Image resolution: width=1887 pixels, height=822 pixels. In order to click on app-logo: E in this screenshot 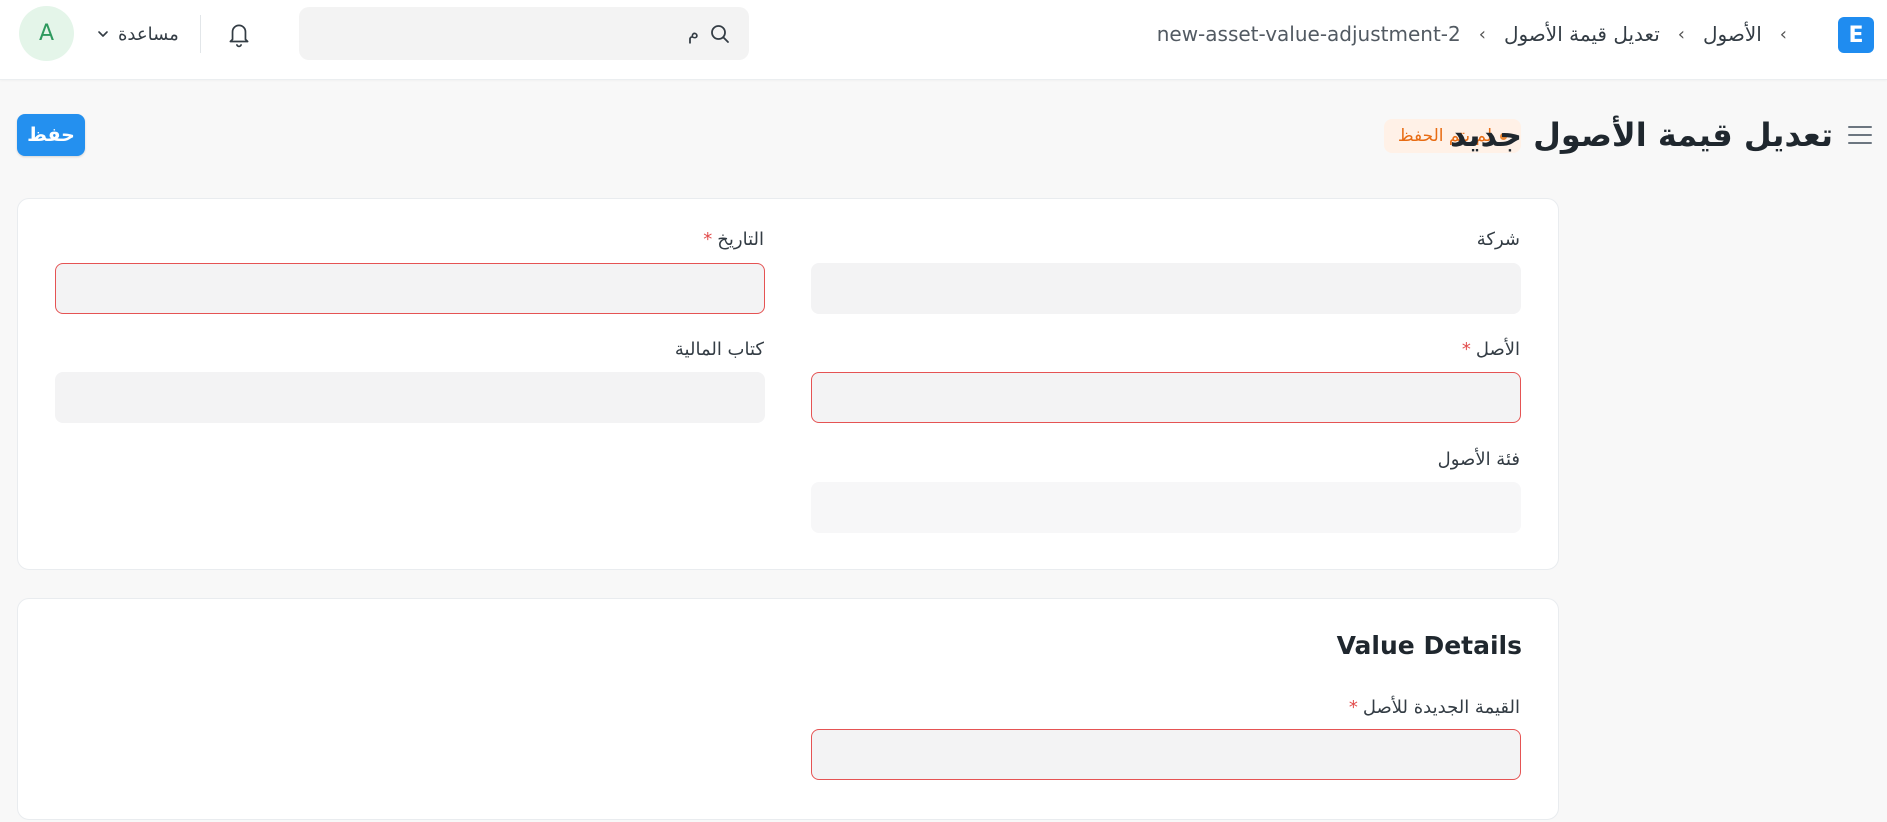, I will do `click(1856, 35)`.